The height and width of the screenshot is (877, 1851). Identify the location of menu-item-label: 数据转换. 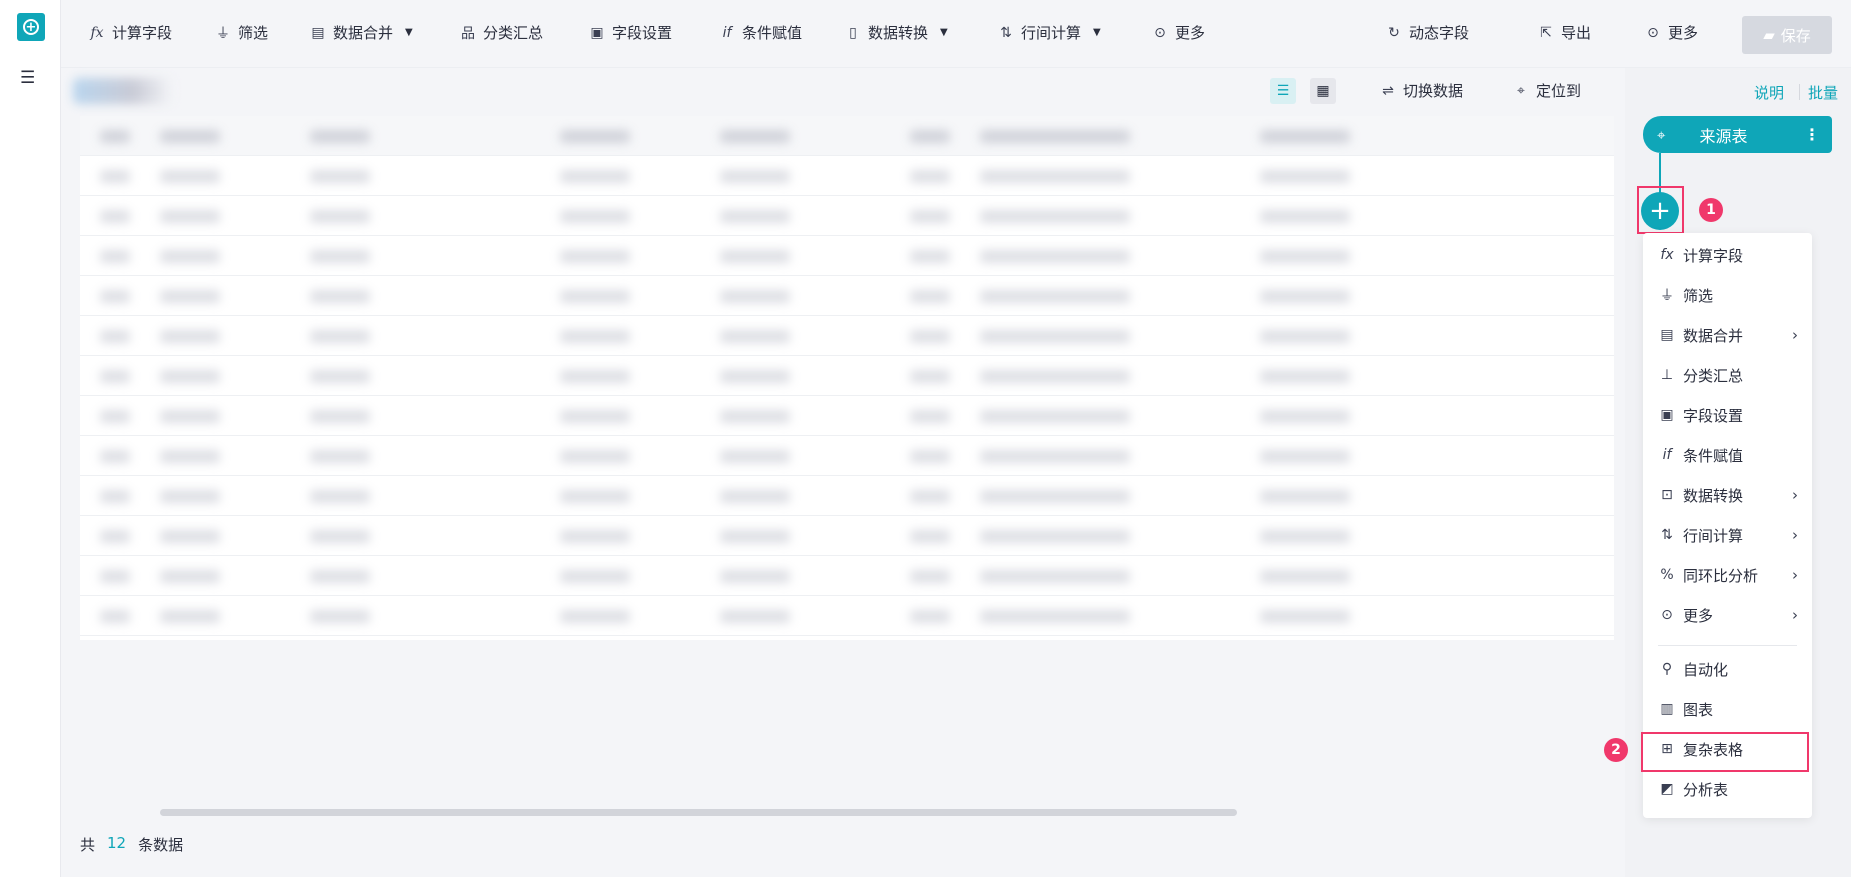
(1713, 495).